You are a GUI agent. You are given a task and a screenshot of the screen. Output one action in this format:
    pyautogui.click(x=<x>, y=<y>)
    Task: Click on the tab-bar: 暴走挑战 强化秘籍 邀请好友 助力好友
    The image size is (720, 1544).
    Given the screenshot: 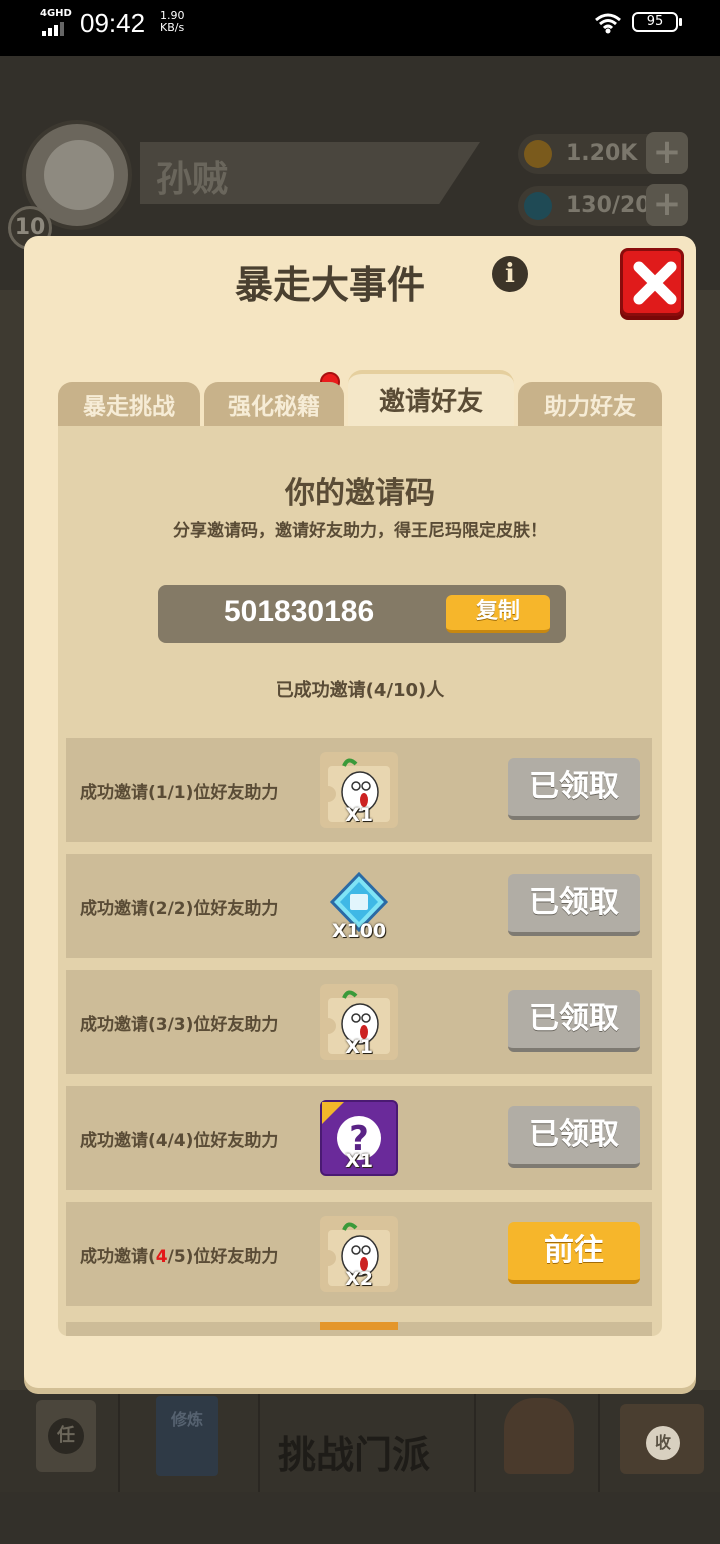 What is the action you would take?
    pyautogui.click(x=360, y=399)
    